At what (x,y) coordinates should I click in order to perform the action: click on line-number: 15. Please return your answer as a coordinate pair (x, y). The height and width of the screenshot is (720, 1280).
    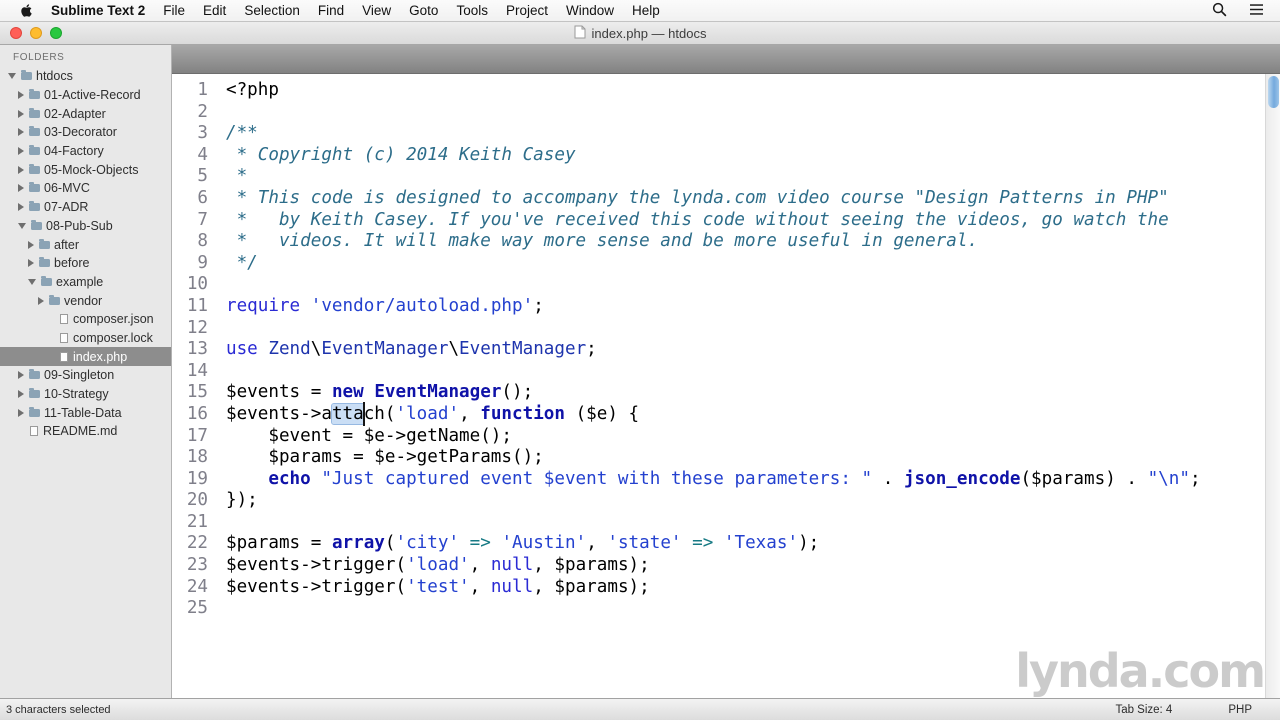
    Looking at the image, I should click on (190, 393).